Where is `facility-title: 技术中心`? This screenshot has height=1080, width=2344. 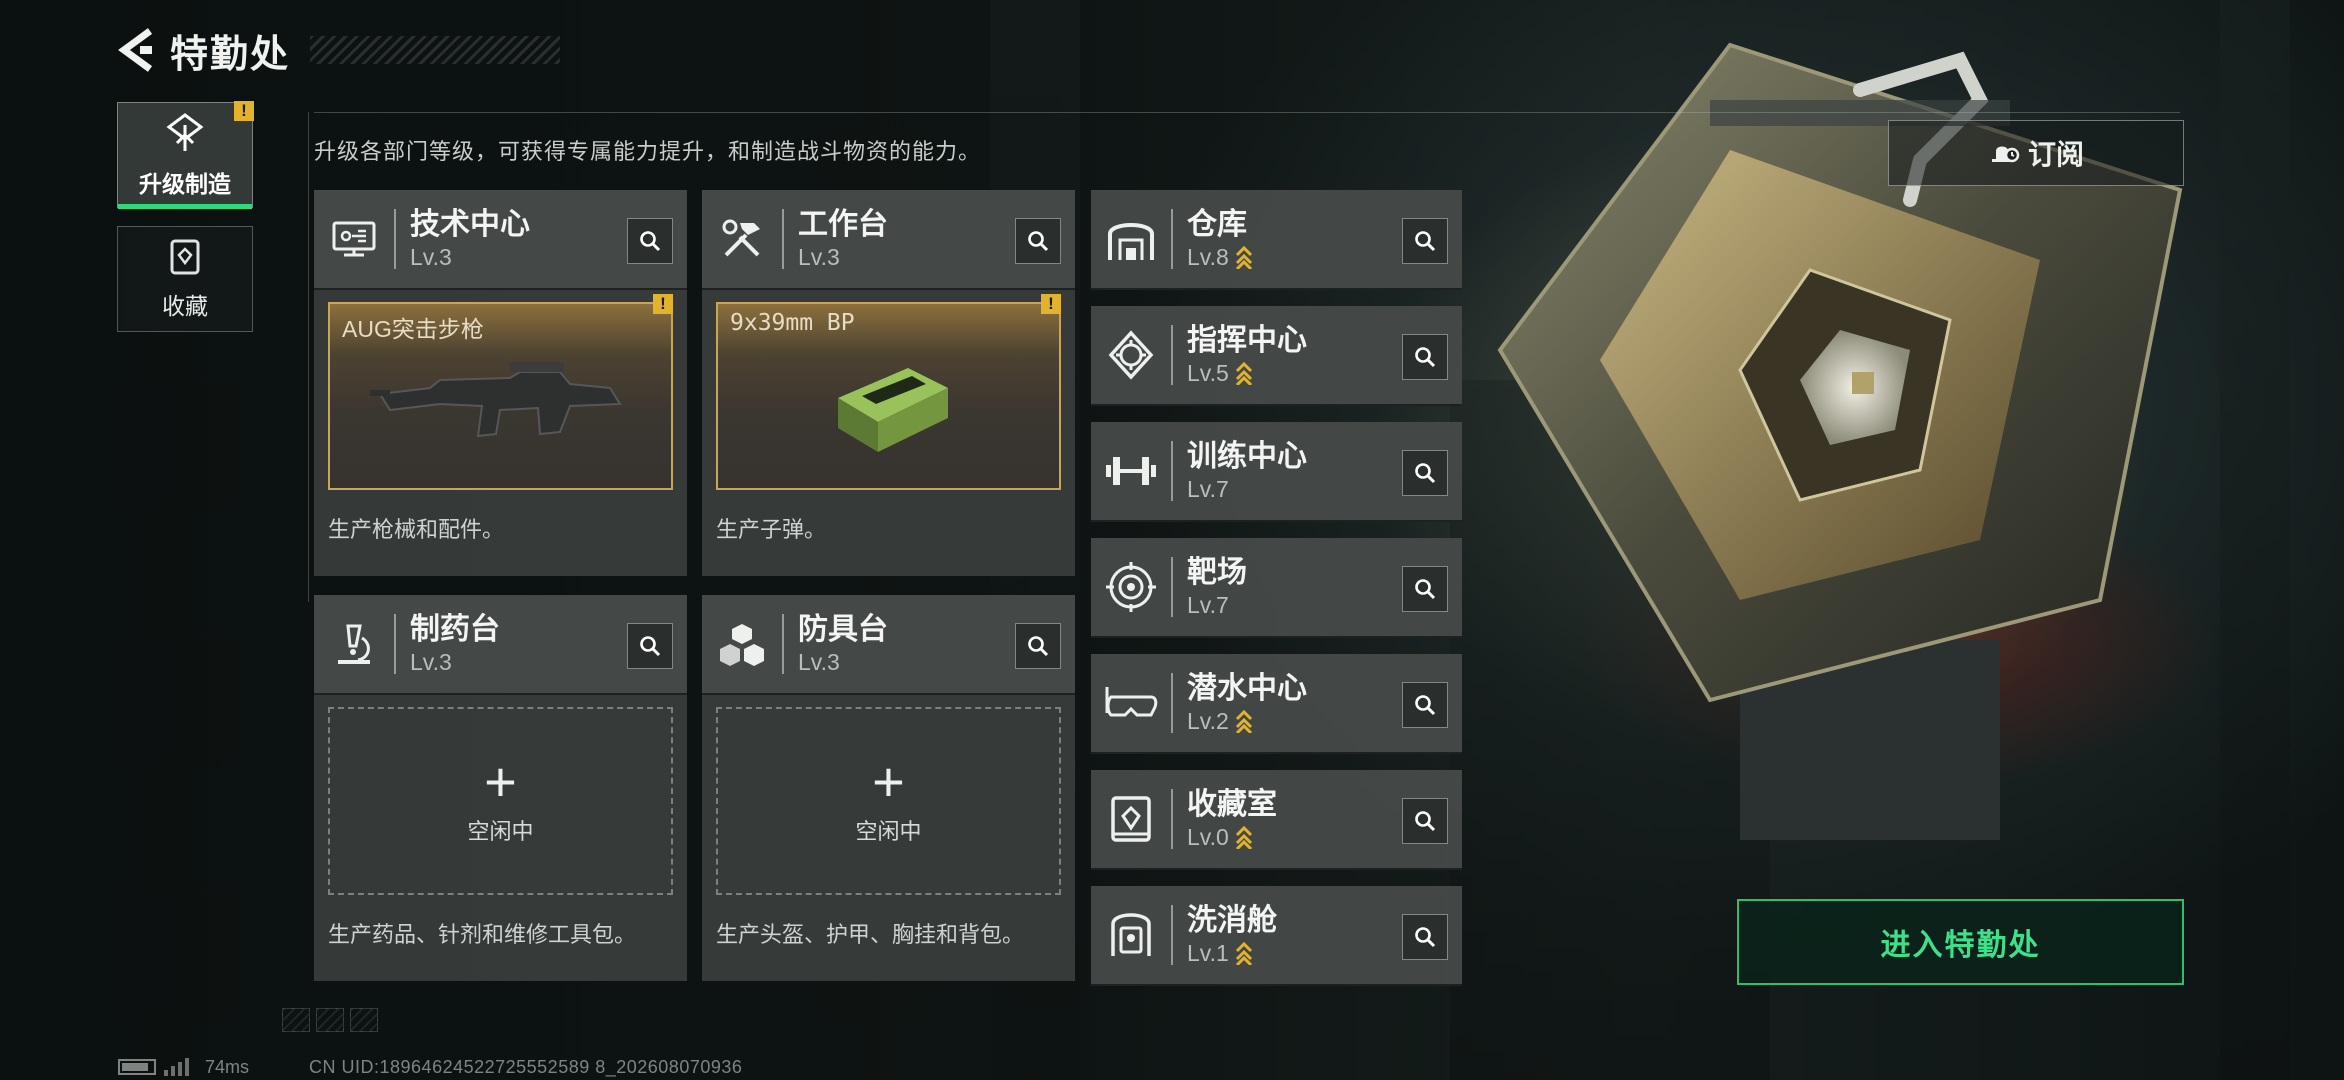 facility-title: 技术中心 is located at coordinates (470, 224).